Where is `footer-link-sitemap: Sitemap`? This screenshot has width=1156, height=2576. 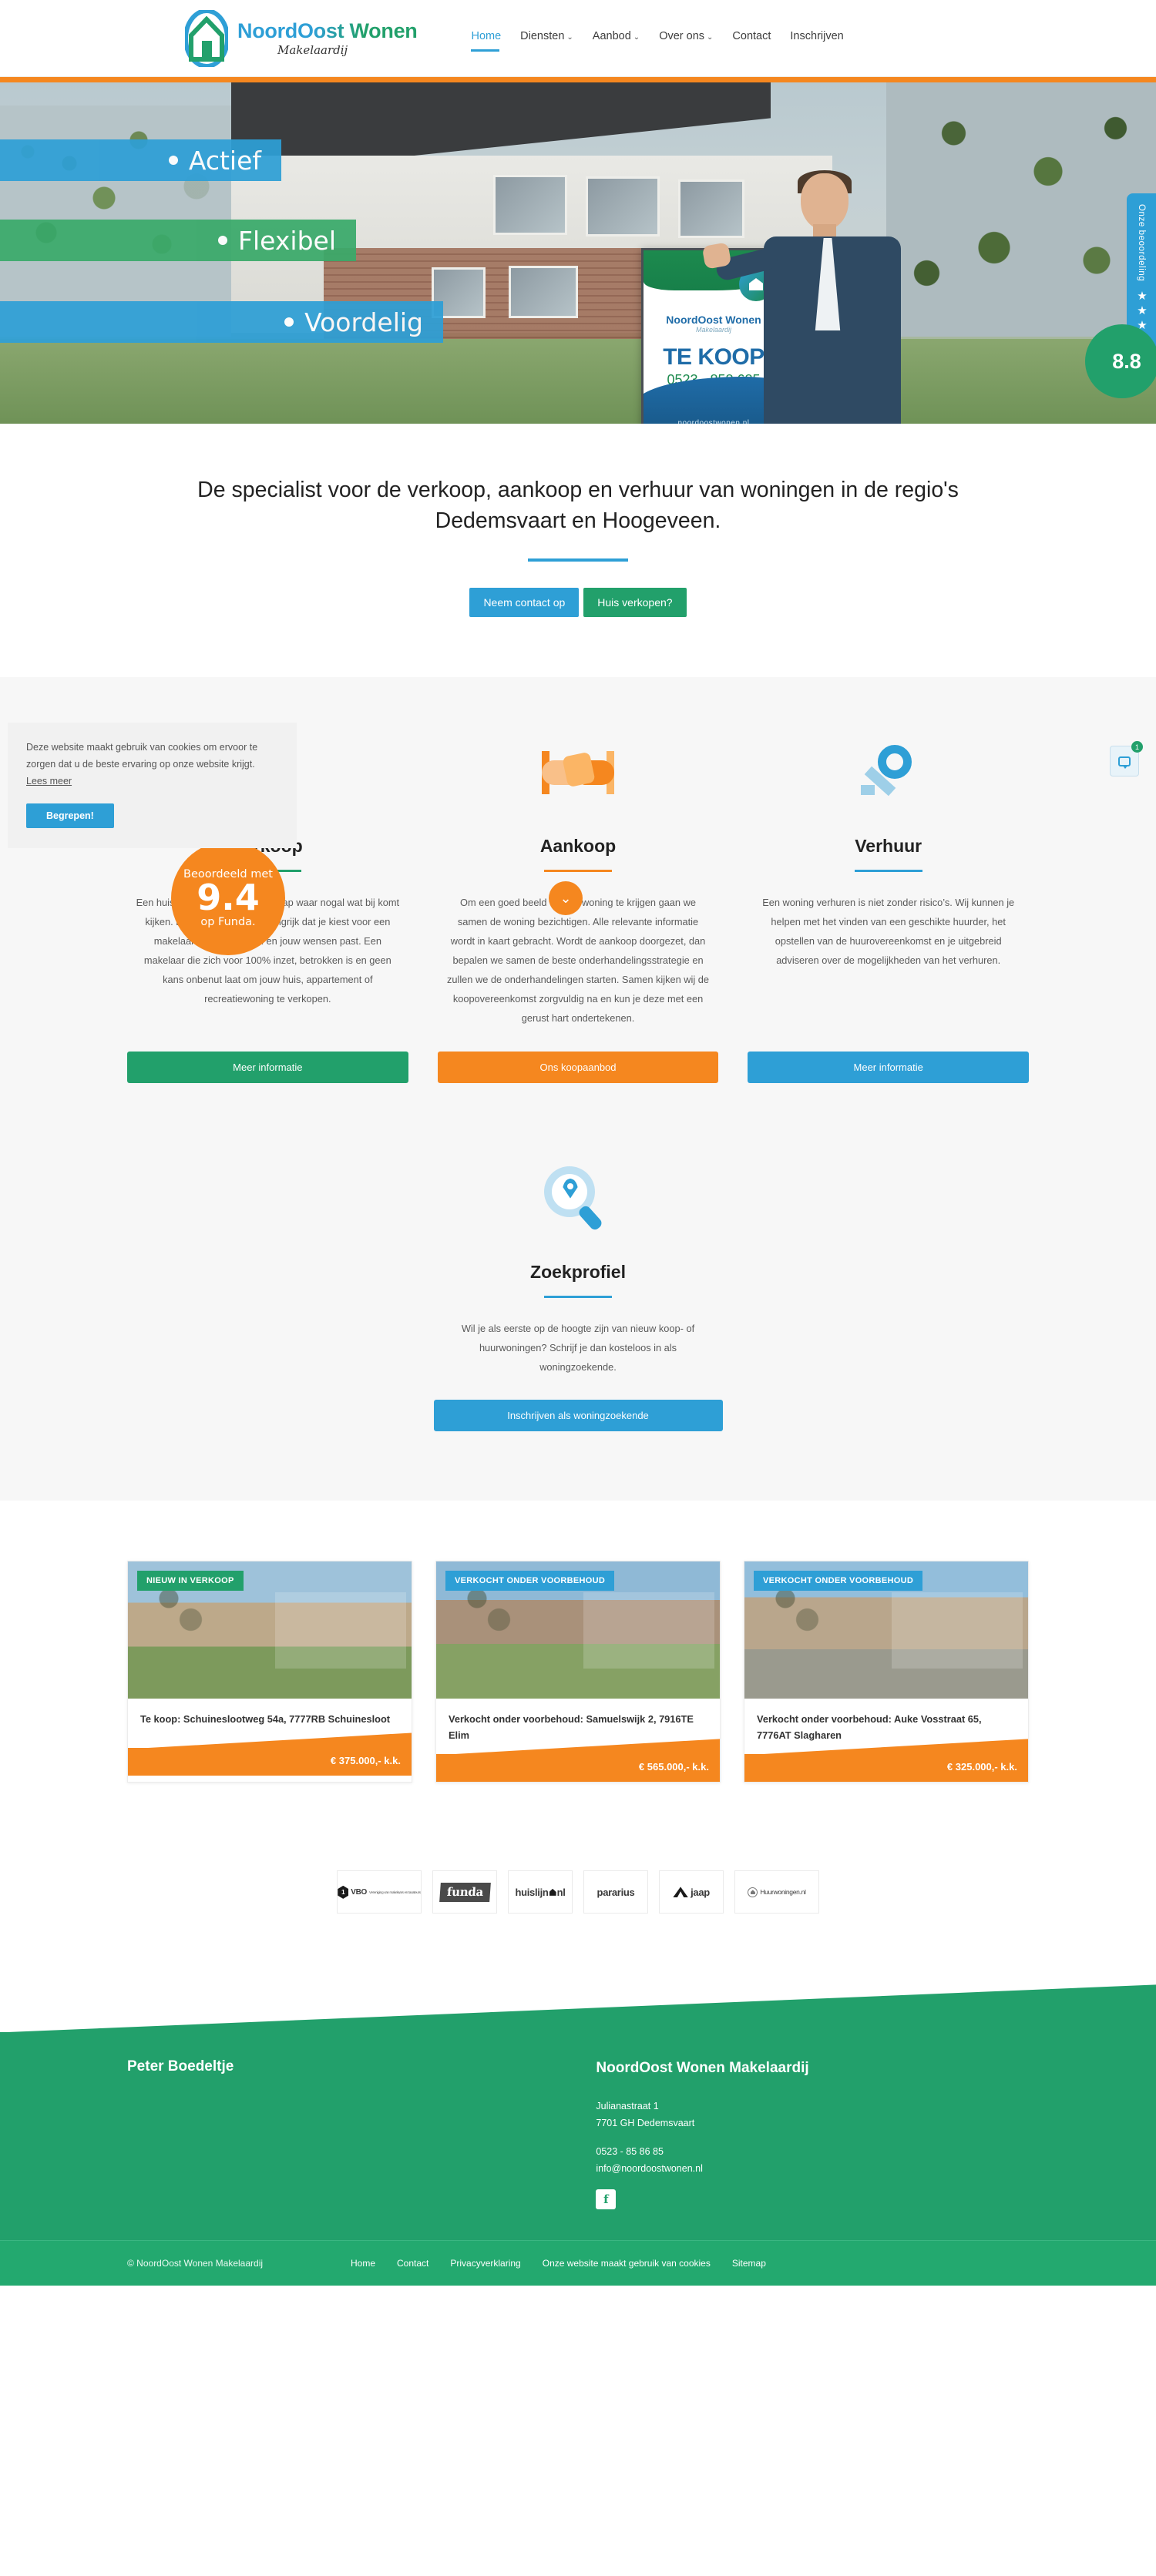
footer-link-sitemap: Sitemap is located at coordinates (749, 2263).